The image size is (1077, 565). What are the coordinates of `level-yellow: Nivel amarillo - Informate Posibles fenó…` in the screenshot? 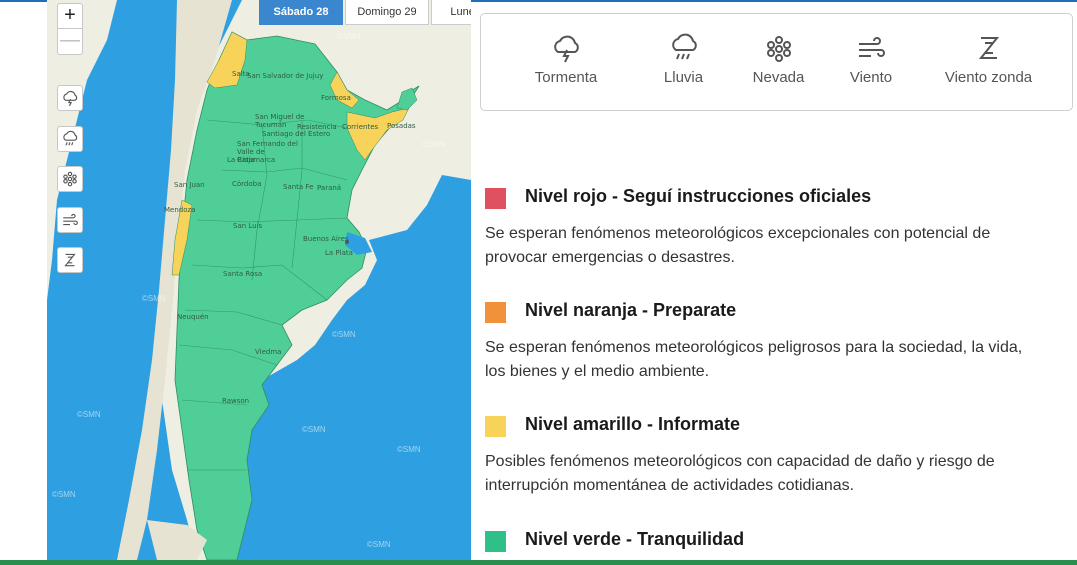 It's located at (780, 459).